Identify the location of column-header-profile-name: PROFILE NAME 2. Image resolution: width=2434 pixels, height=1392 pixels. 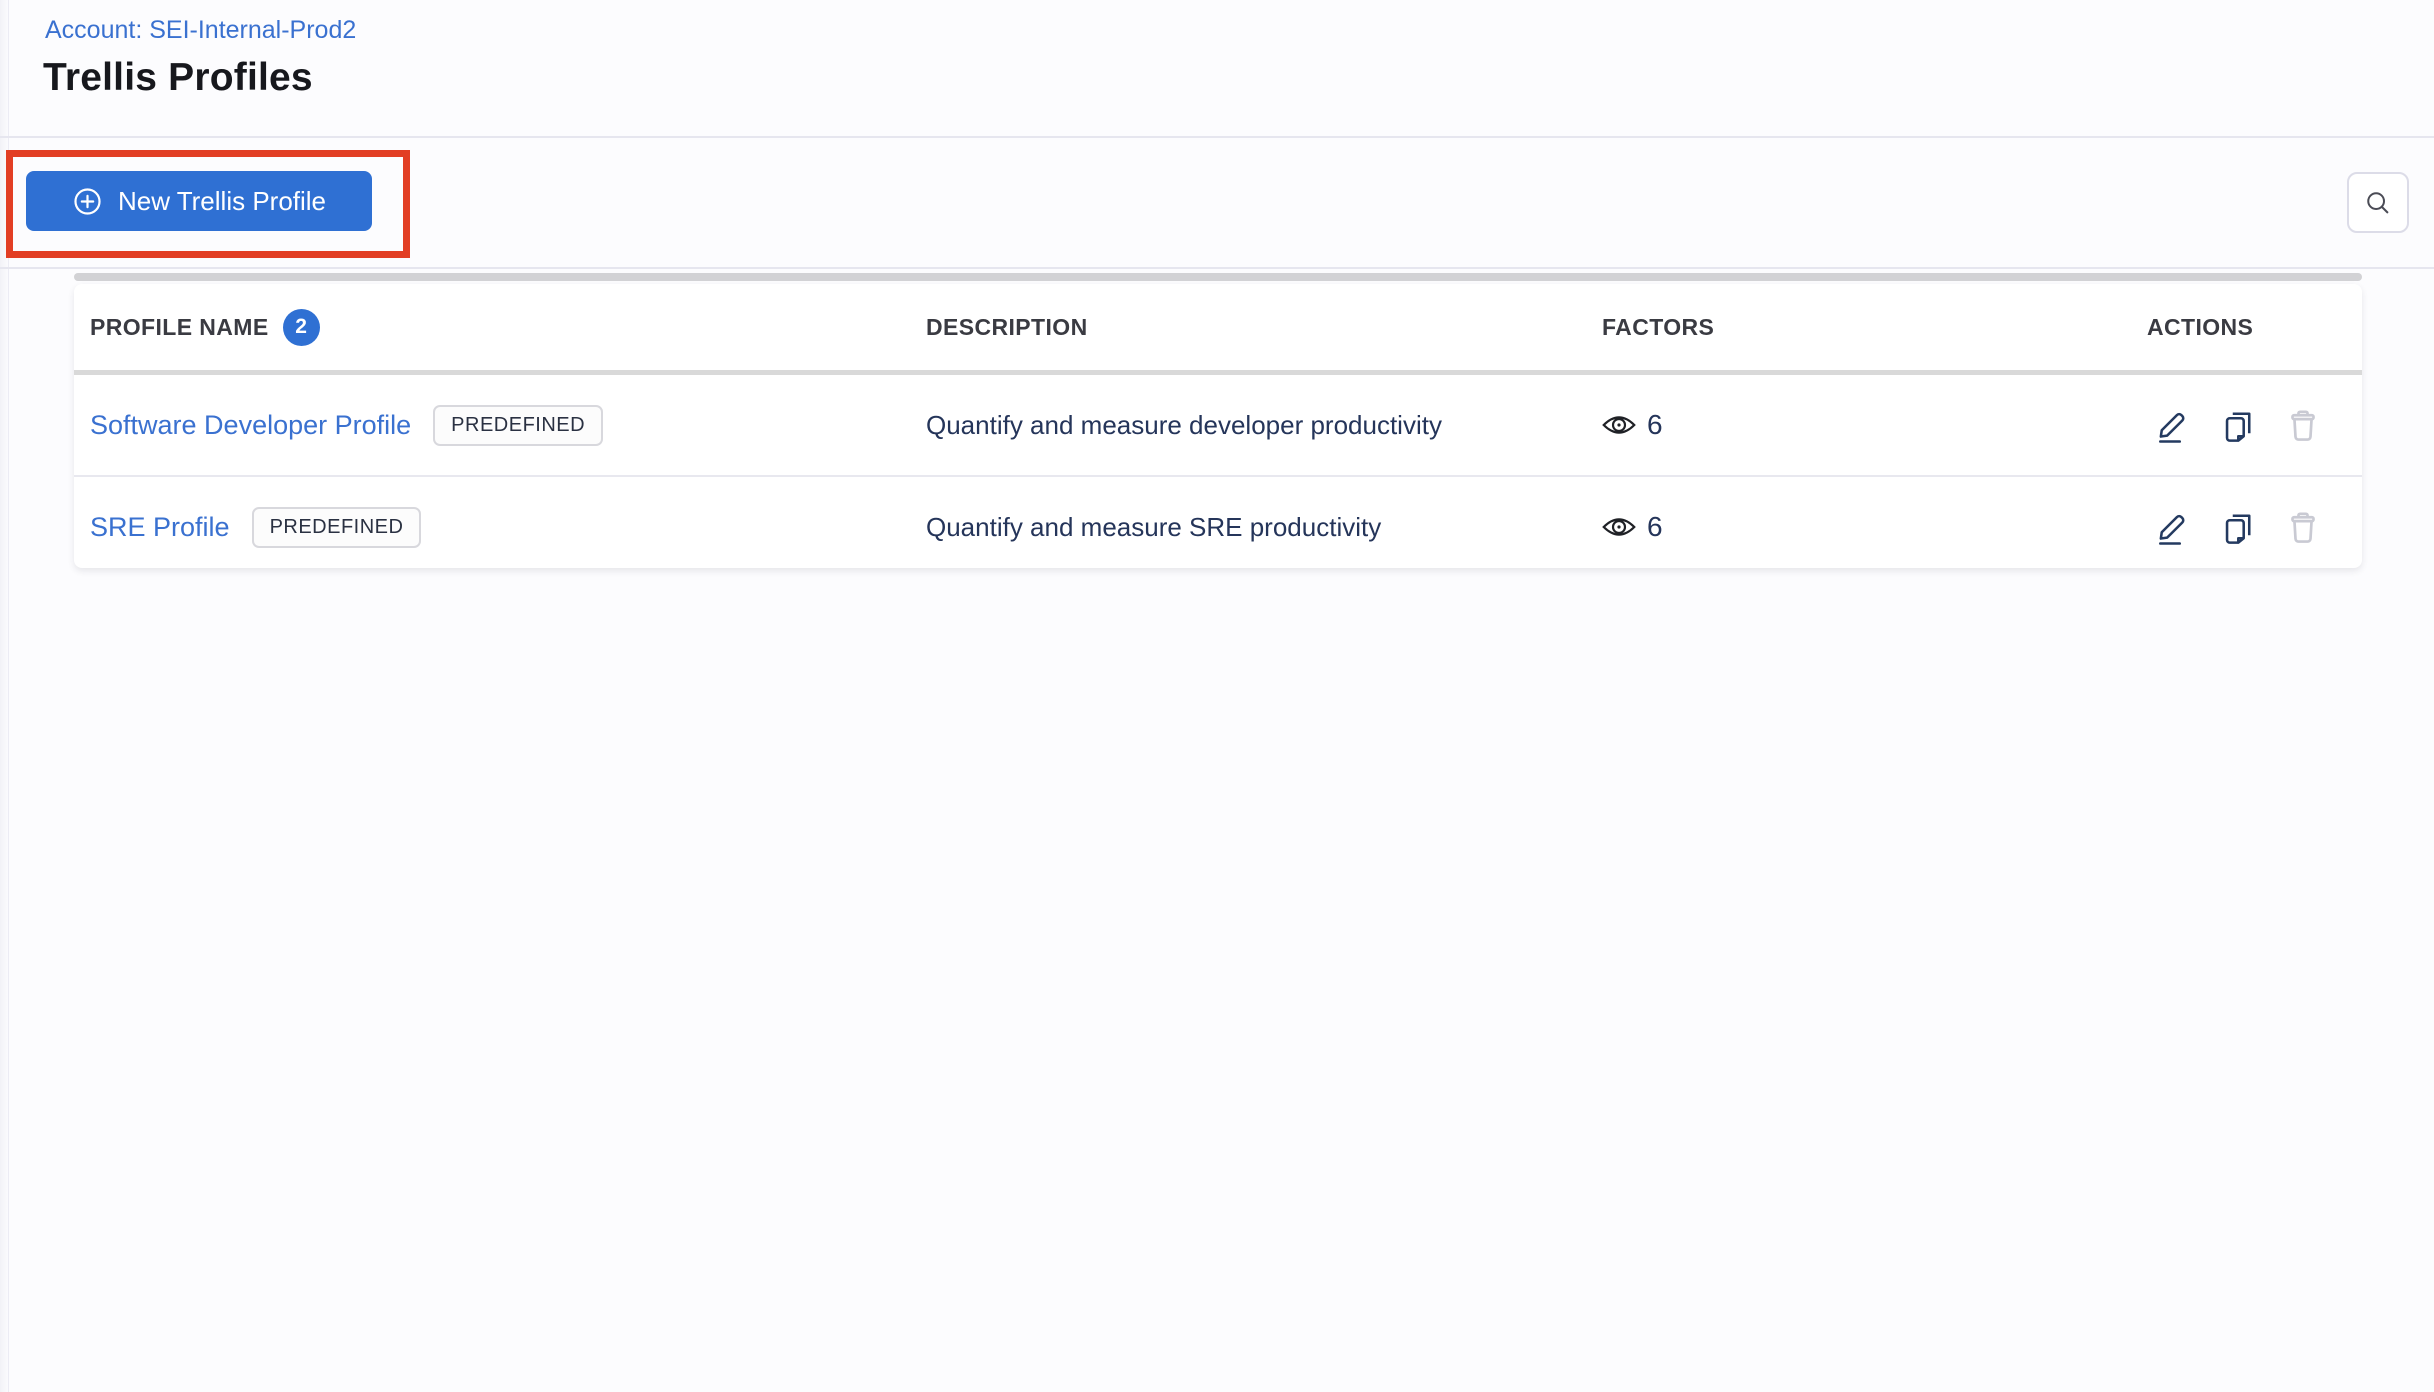
(508, 327).